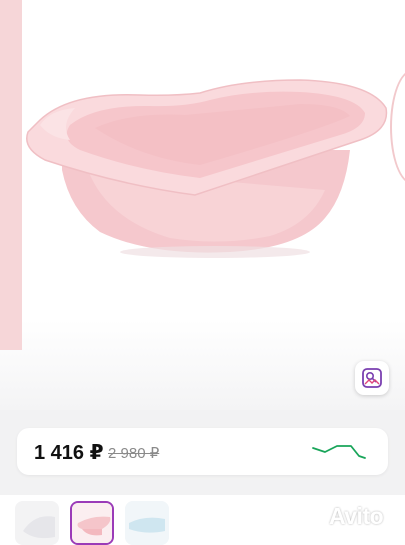 This screenshot has height=545, width=405. Describe the element at coordinates (311, 517) in the screenshot. I see `avito-logo-icon` at that location.